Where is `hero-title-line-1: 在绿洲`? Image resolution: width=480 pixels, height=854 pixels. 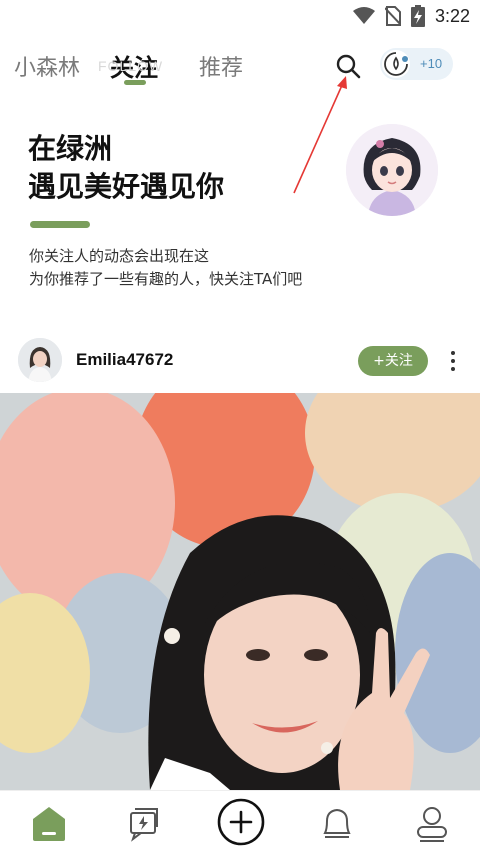
hero-title-line-1: 在绿洲 is located at coordinates (70, 148).